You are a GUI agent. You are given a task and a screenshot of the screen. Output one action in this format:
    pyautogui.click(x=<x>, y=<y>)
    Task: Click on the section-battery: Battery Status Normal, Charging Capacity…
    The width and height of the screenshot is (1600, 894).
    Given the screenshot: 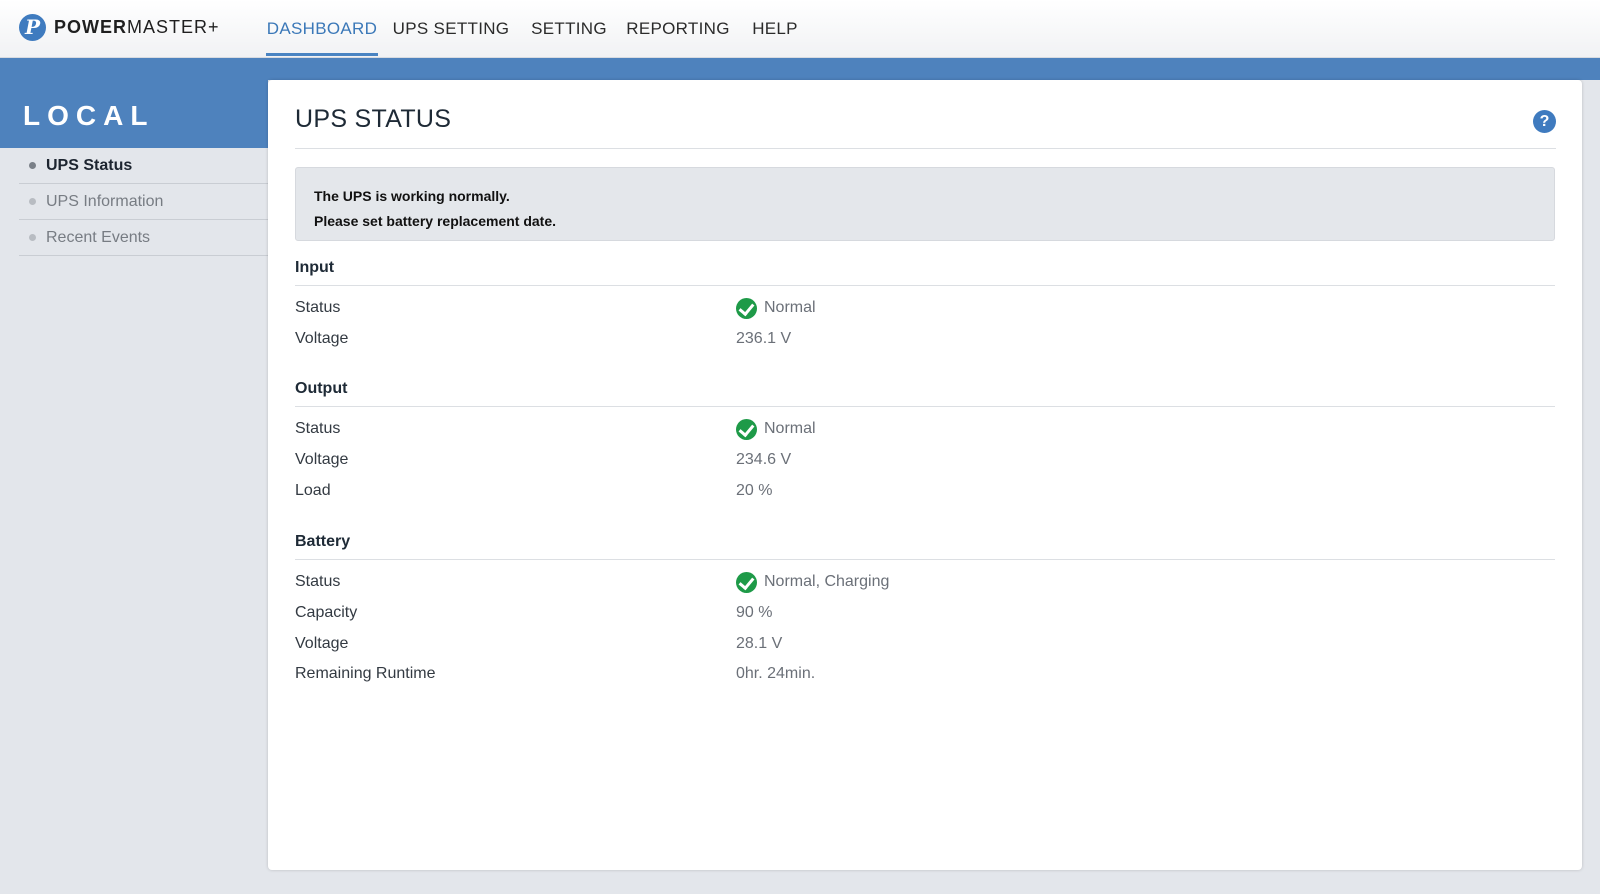 What is the action you would take?
    pyautogui.click(x=925, y=610)
    